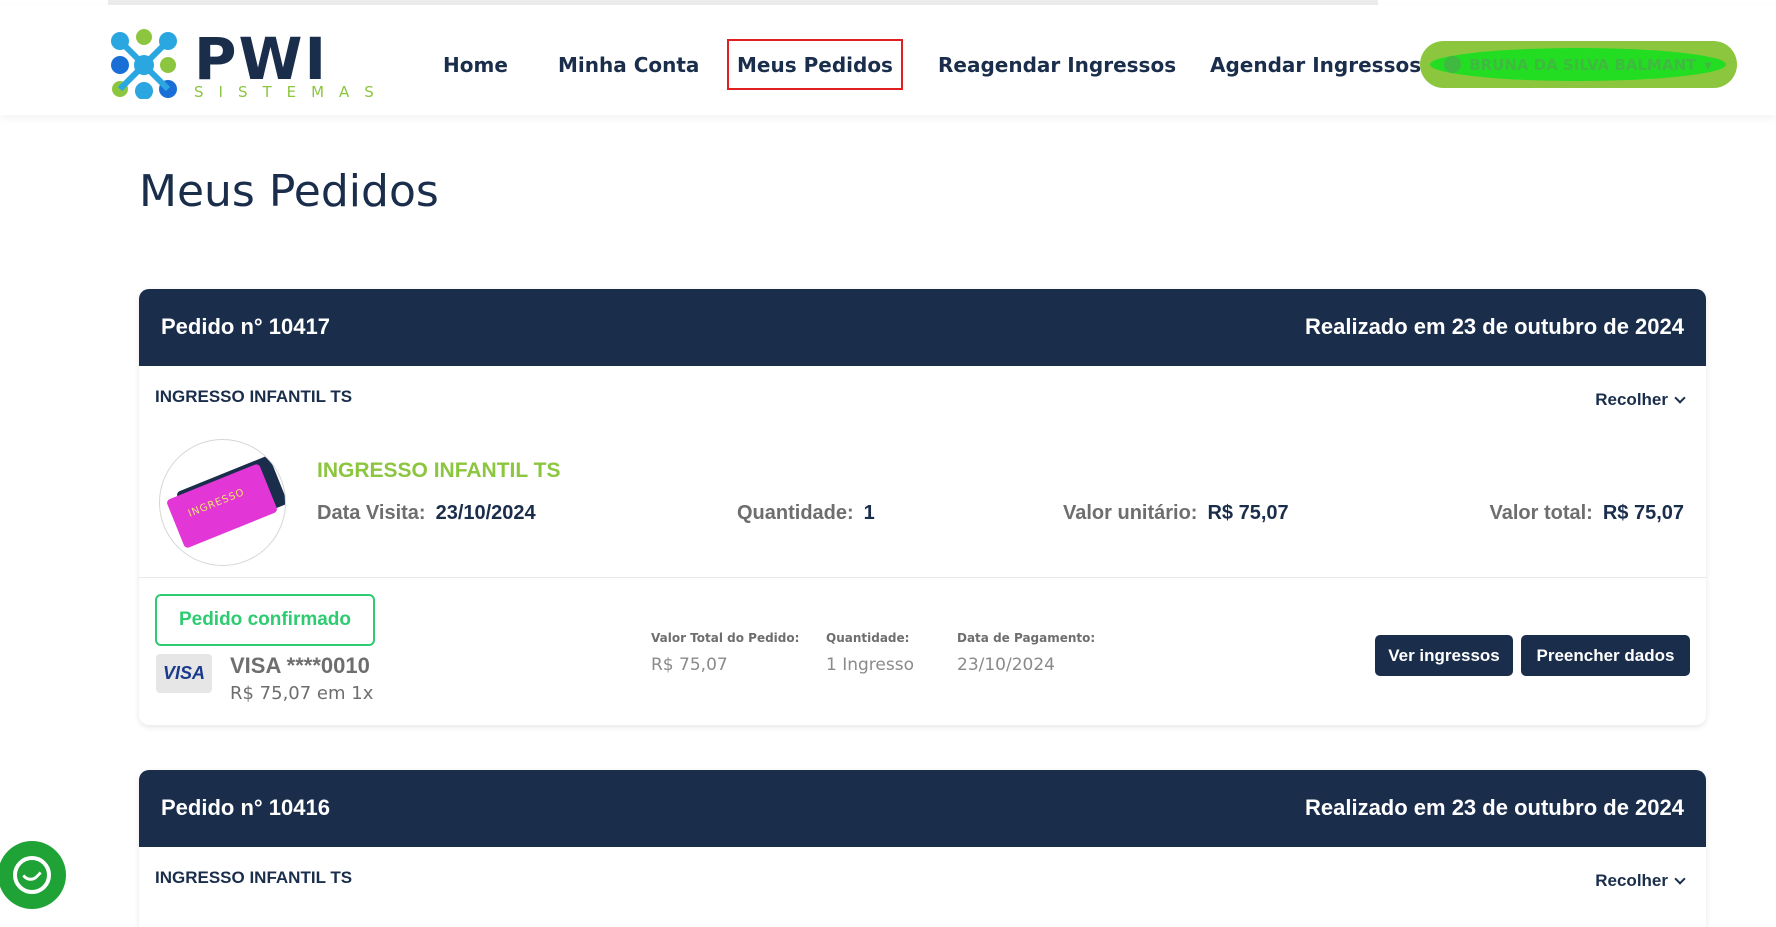 The image size is (1776, 927). What do you see at coordinates (1643, 513) in the screenshot?
I see `valor-total-value: R$ 75,07` at bounding box center [1643, 513].